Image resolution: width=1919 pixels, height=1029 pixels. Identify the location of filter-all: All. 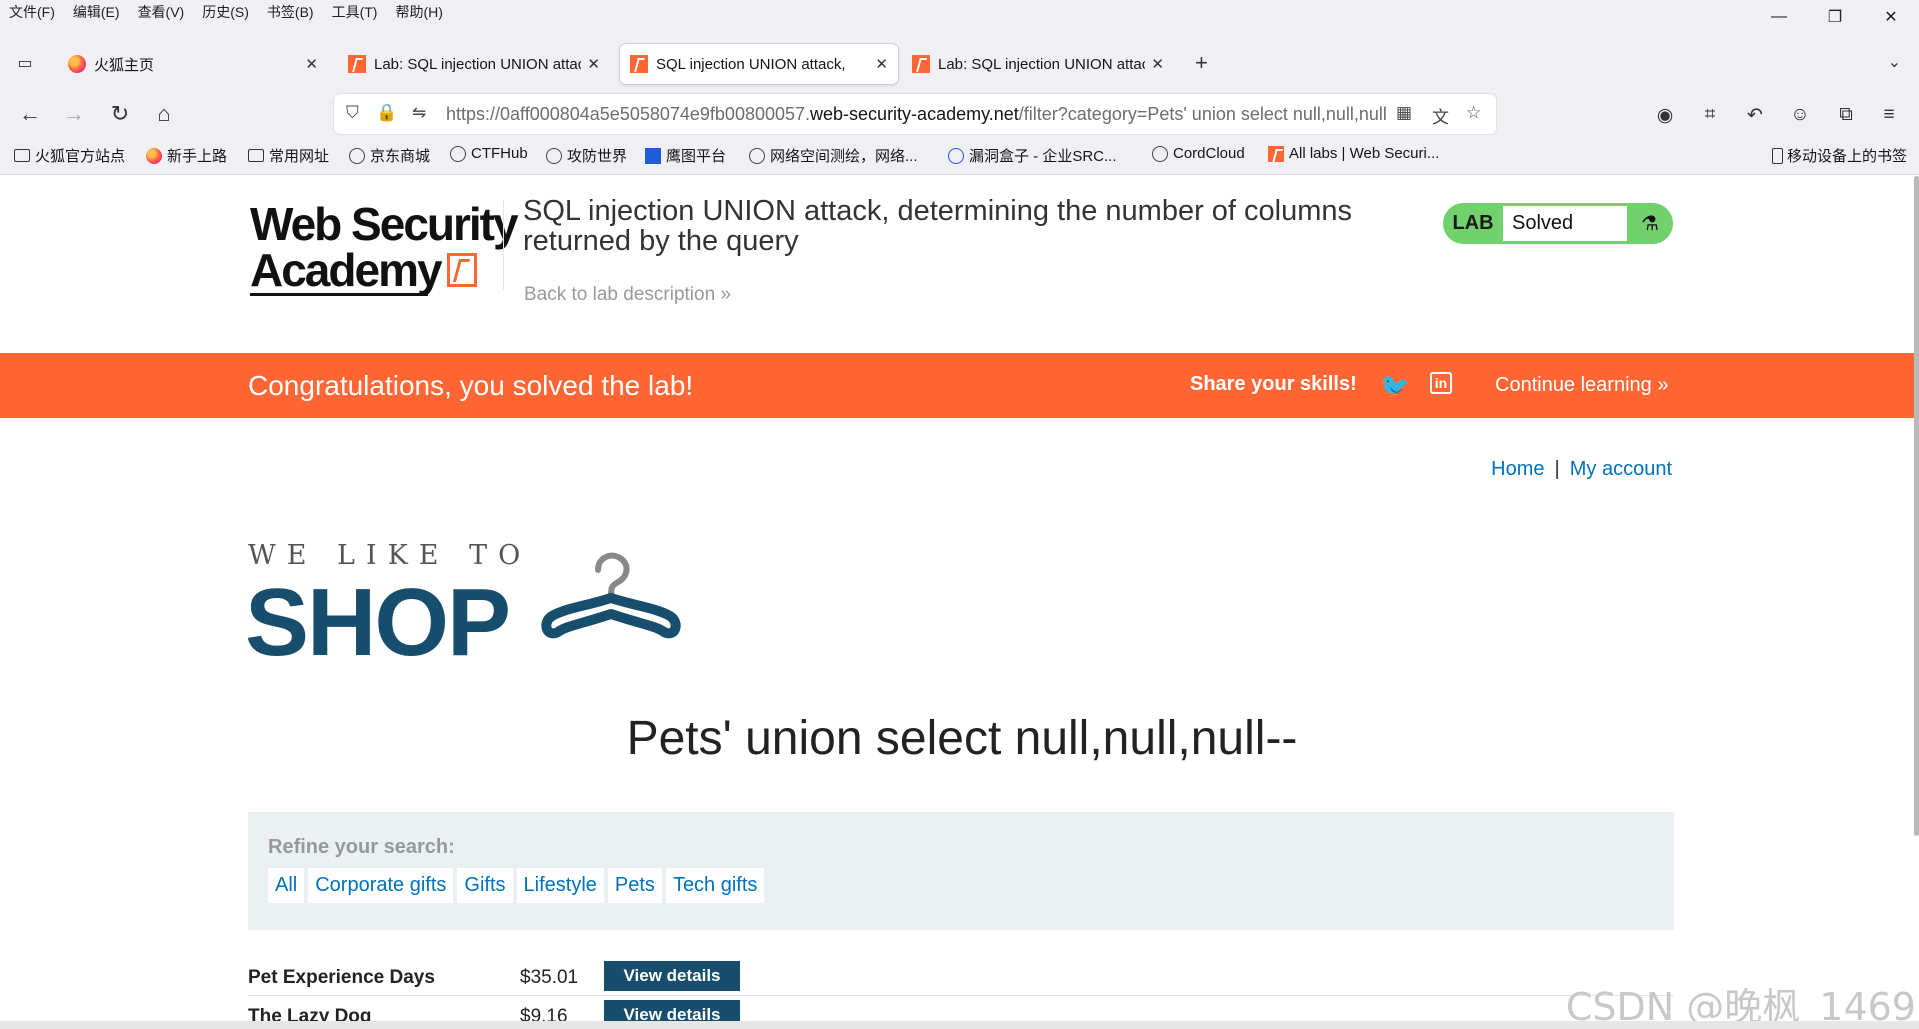
(286, 885).